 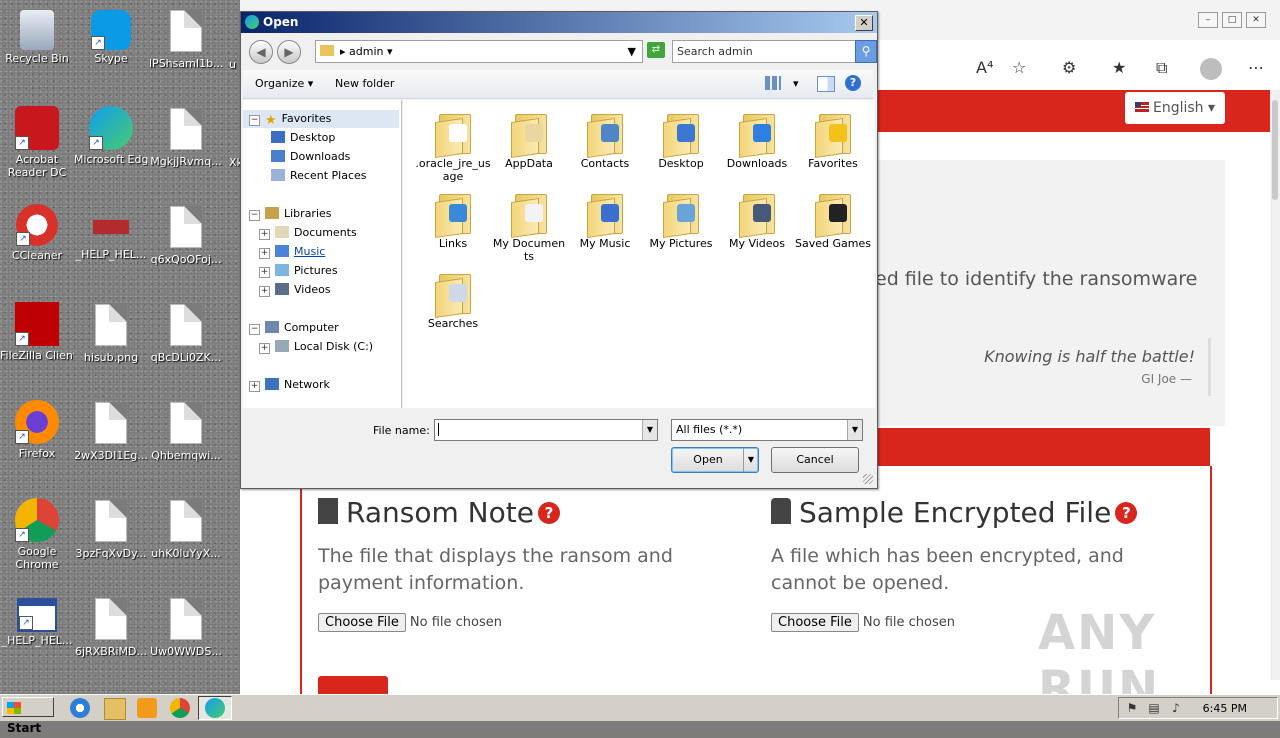 I want to click on upload-submit-button, so click(x=353, y=685).